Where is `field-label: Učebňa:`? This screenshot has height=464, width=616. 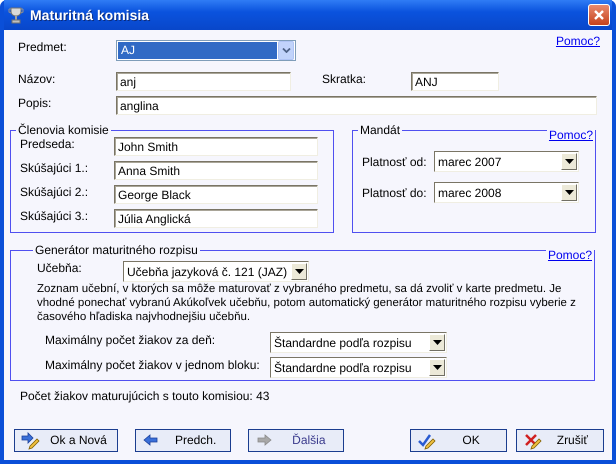 field-label: Učebňa: is located at coordinates (60, 268).